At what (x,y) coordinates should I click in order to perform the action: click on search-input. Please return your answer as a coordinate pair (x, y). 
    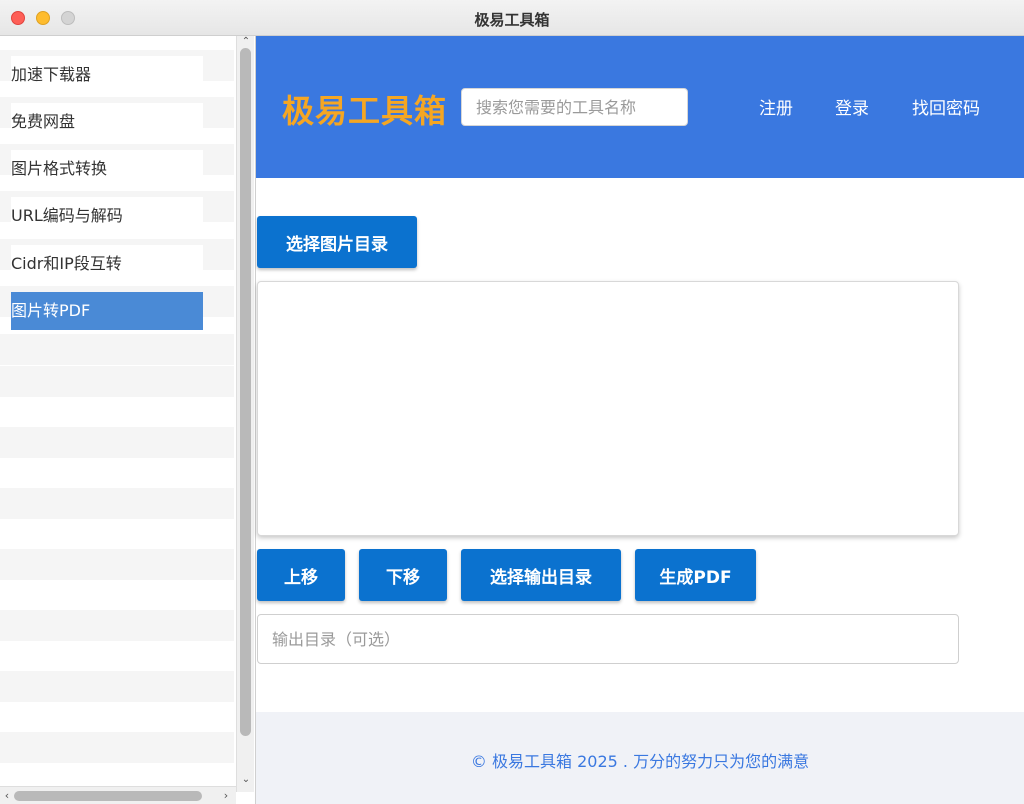
    Looking at the image, I should click on (574, 107).